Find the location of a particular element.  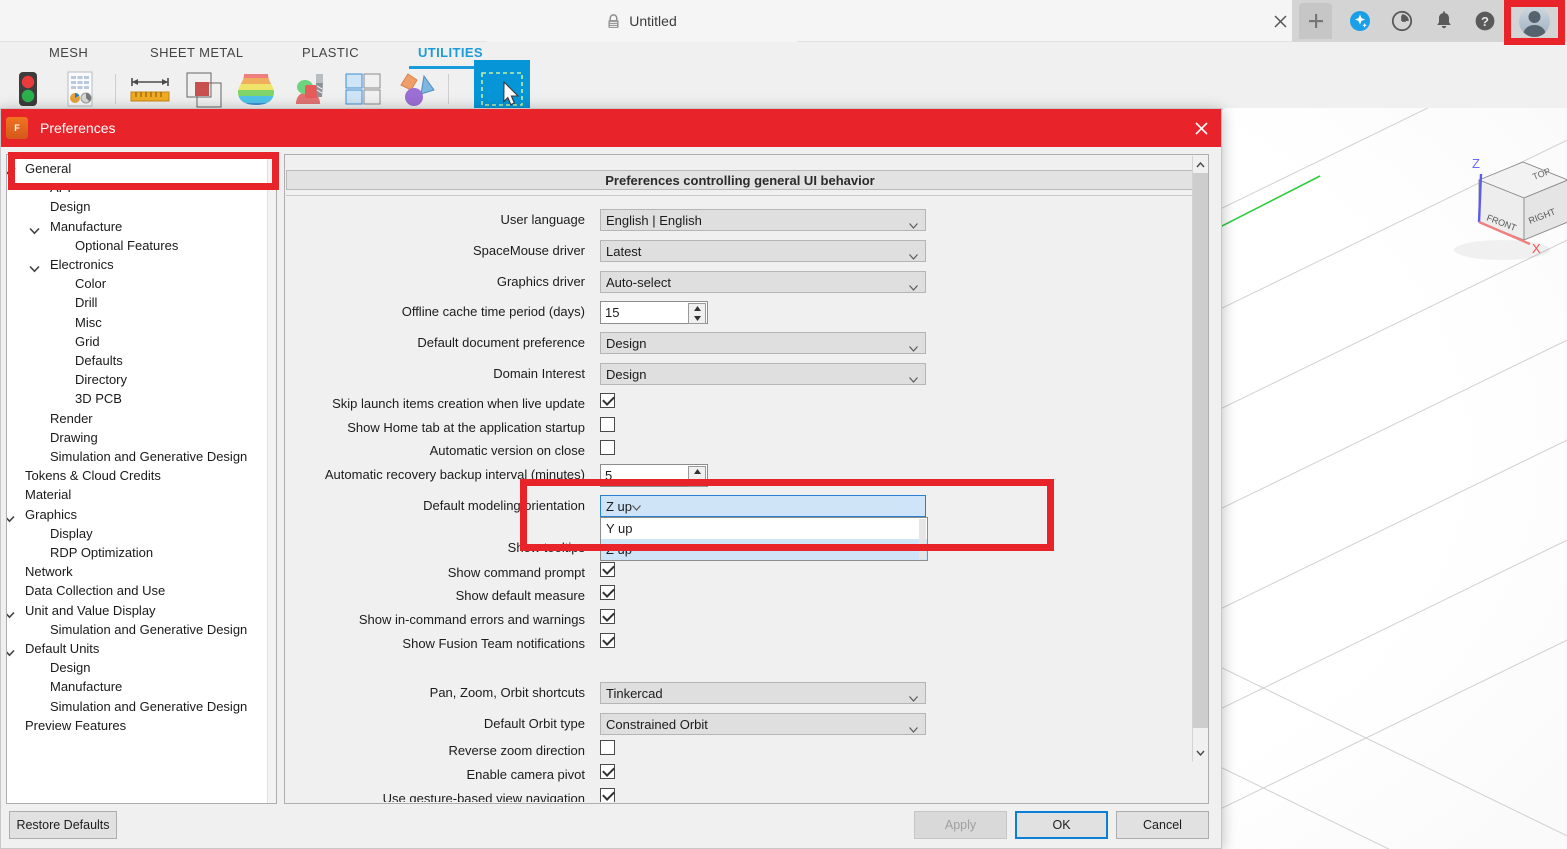

dropdown-option-z-up: Z up is located at coordinates (764, 549).